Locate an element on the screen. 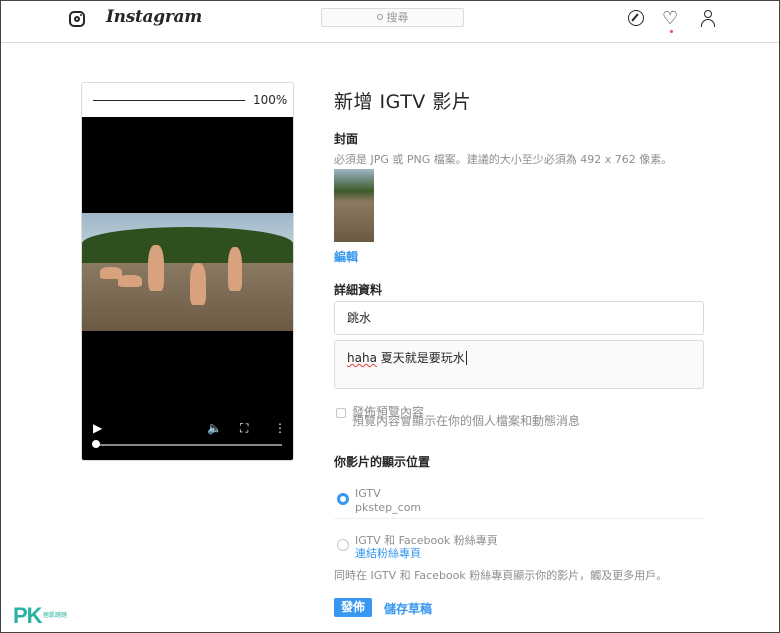 The image size is (780, 633). cover-thumbnail is located at coordinates (354, 205).